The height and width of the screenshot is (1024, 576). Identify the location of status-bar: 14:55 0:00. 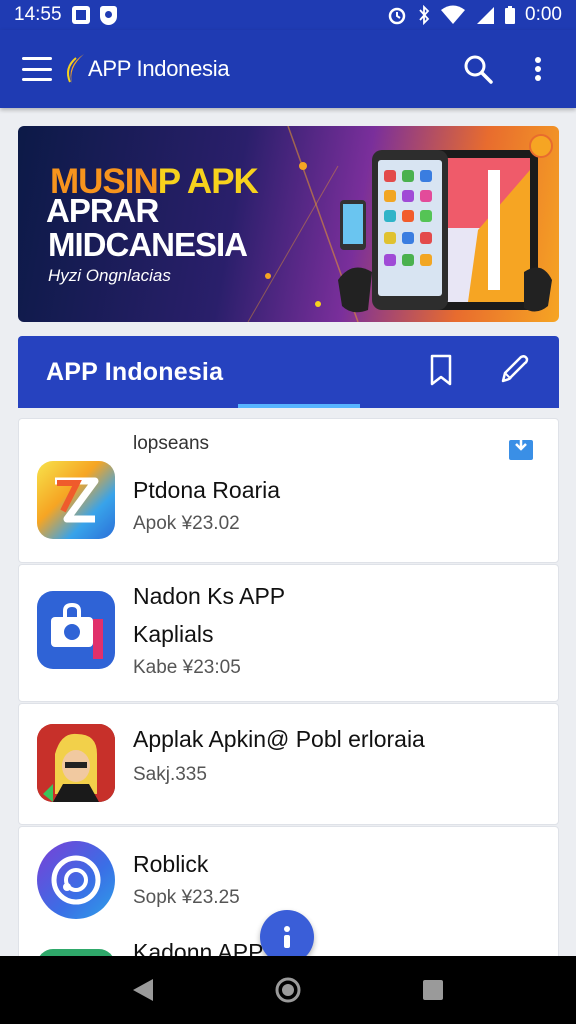
(288, 15).